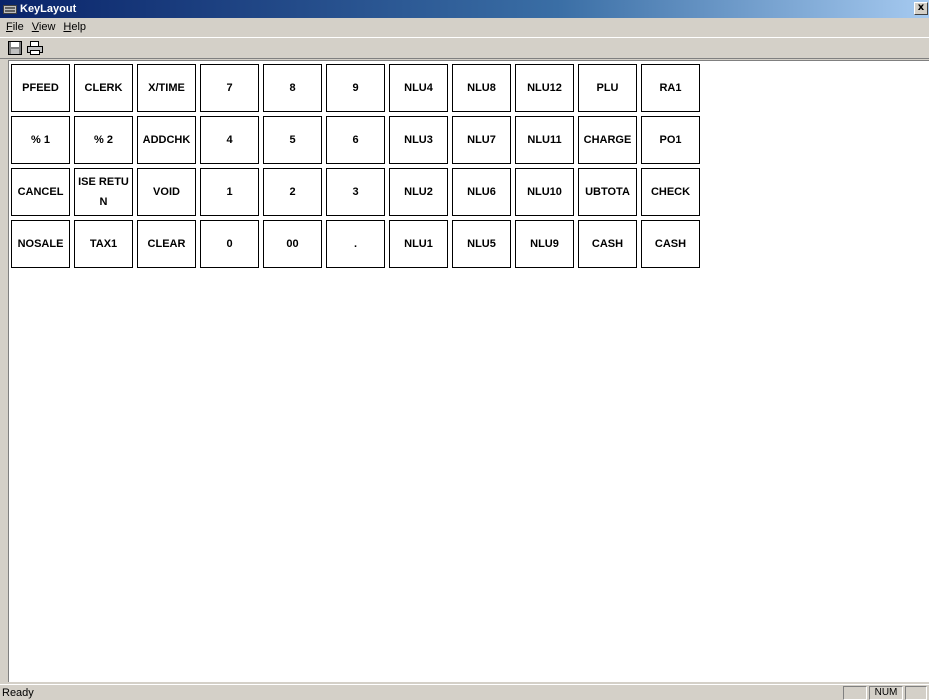 The height and width of the screenshot is (700, 929). What do you see at coordinates (607, 192) in the screenshot?
I see `key-button: UBTOTA` at bounding box center [607, 192].